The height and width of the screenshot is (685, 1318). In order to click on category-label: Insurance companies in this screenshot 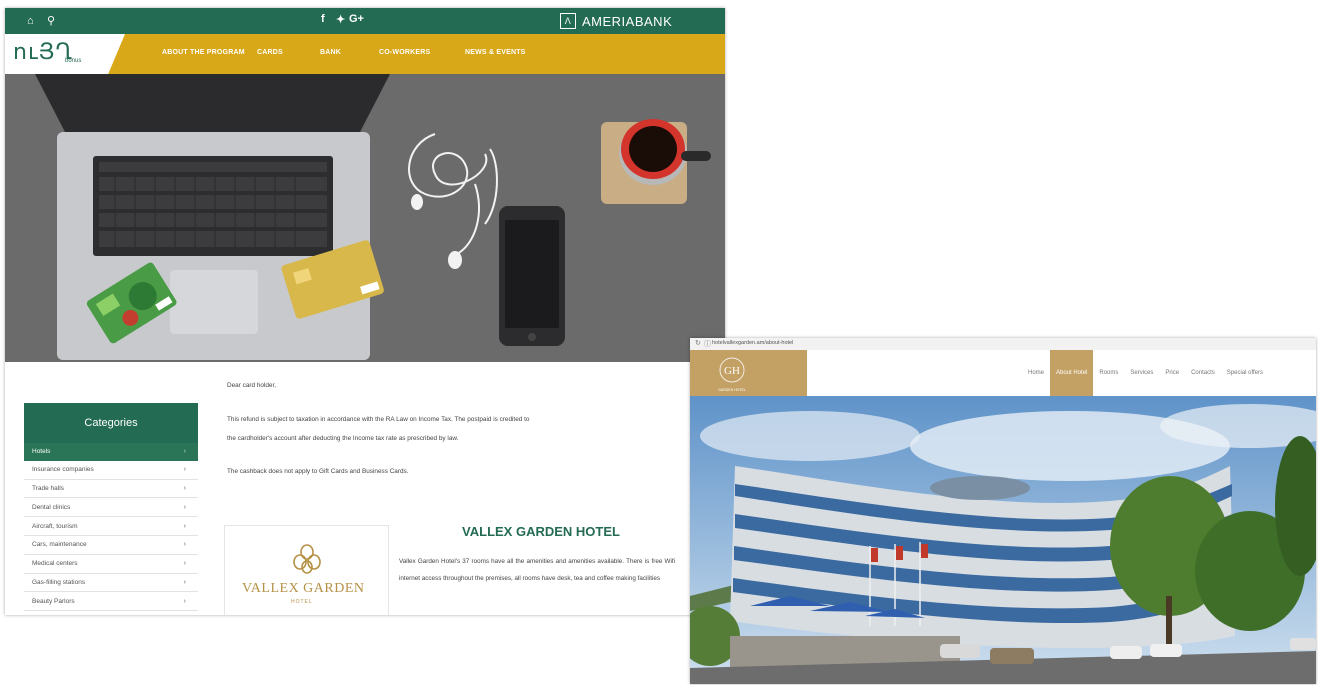, I will do `click(63, 470)`.